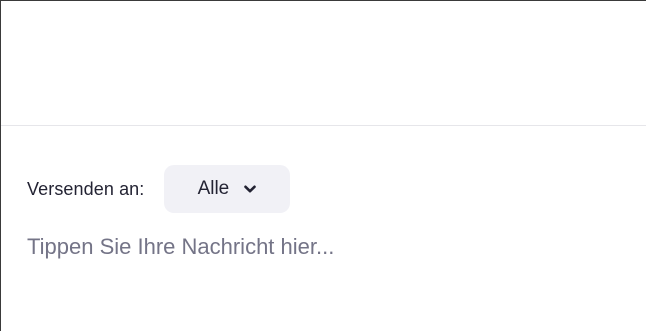 The height and width of the screenshot is (331, 646). What do you see at coordinates (213, 188) in the screenshot?
I see `recipient-selected-value: Alle` at bounding box center [213, 188].